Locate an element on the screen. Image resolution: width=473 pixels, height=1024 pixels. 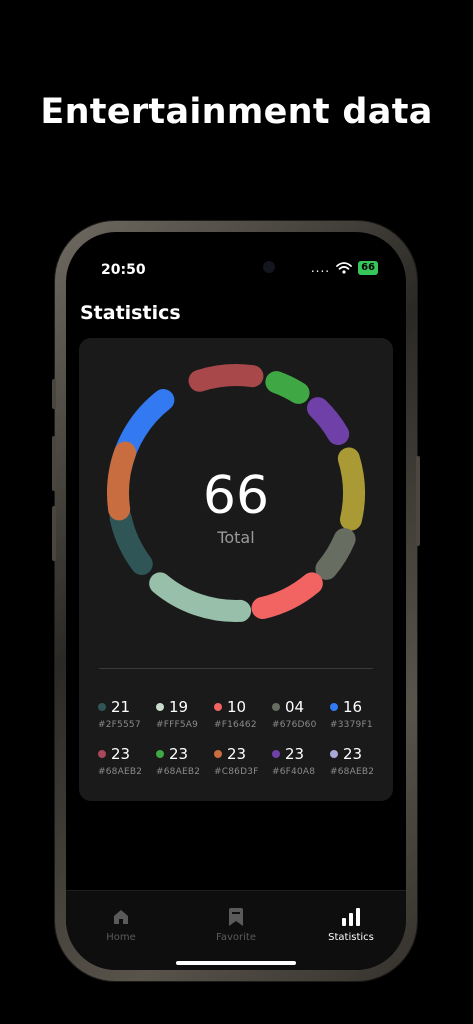
power-button is located at coordinates (418, 501).